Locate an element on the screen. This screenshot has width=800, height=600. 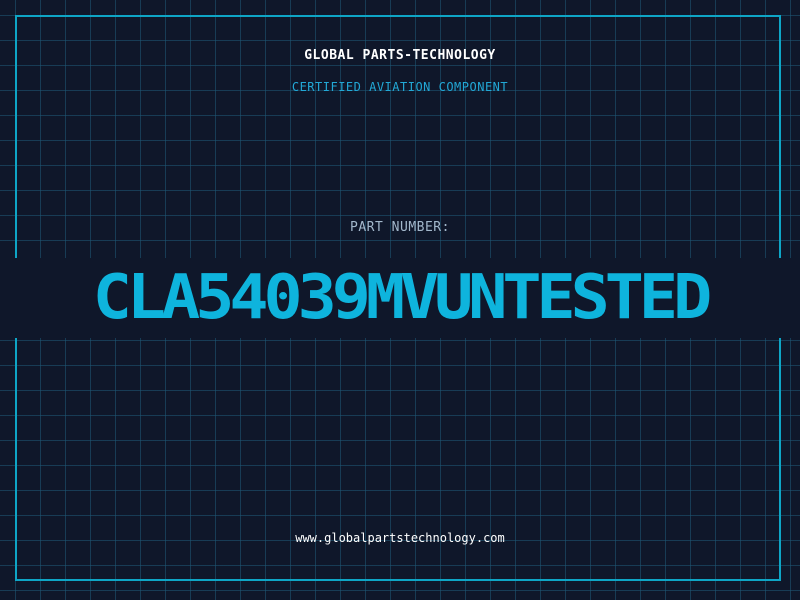
brand-tagline: CERTIFIED AVIATION COMPONENT is located at coordinates (400, 87).